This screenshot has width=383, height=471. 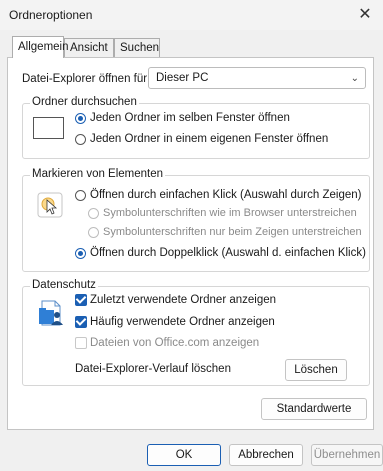 I want to click on clear-history-label: Datei-Explorer-Verlauf löschen, so click(x=153, y=369).